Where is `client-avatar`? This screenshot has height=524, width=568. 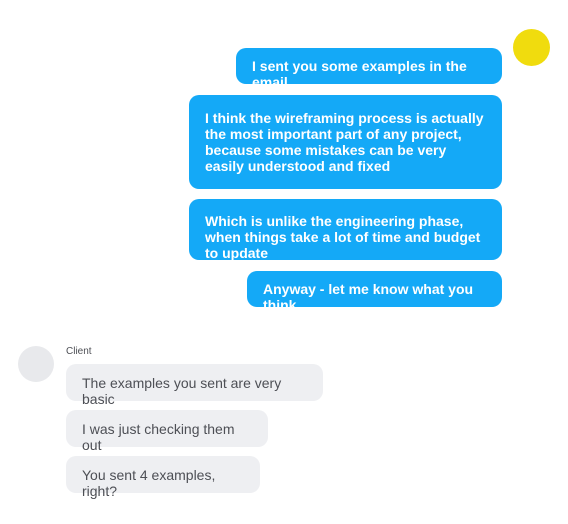 client-avatar is located at coordinates (36, 364).